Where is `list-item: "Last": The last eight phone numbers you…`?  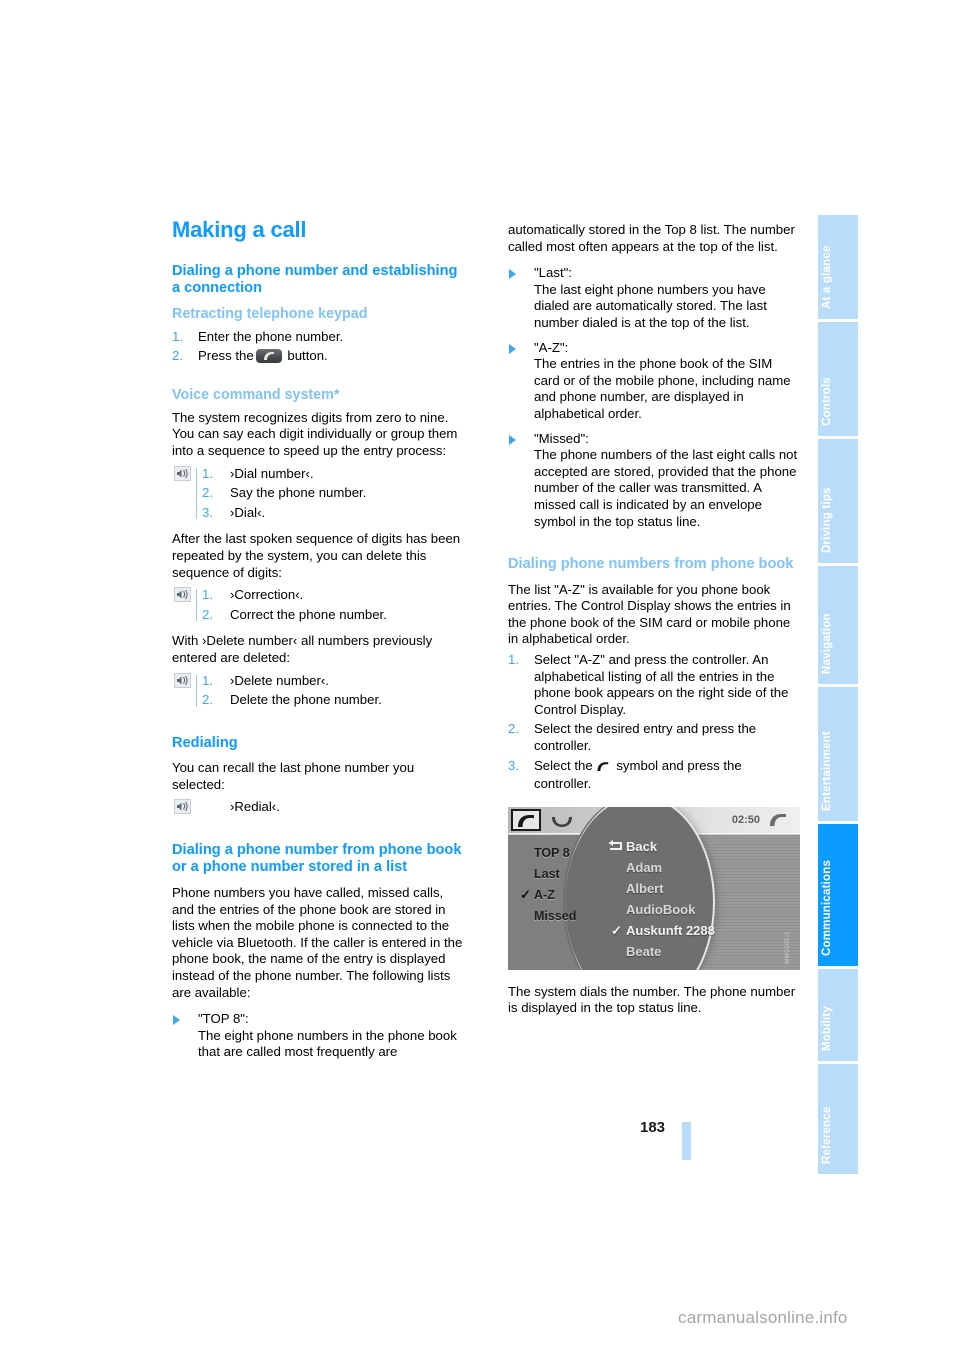 list-item: "Last": The last eight phone numbers you… is located at coordinates (654, 298).